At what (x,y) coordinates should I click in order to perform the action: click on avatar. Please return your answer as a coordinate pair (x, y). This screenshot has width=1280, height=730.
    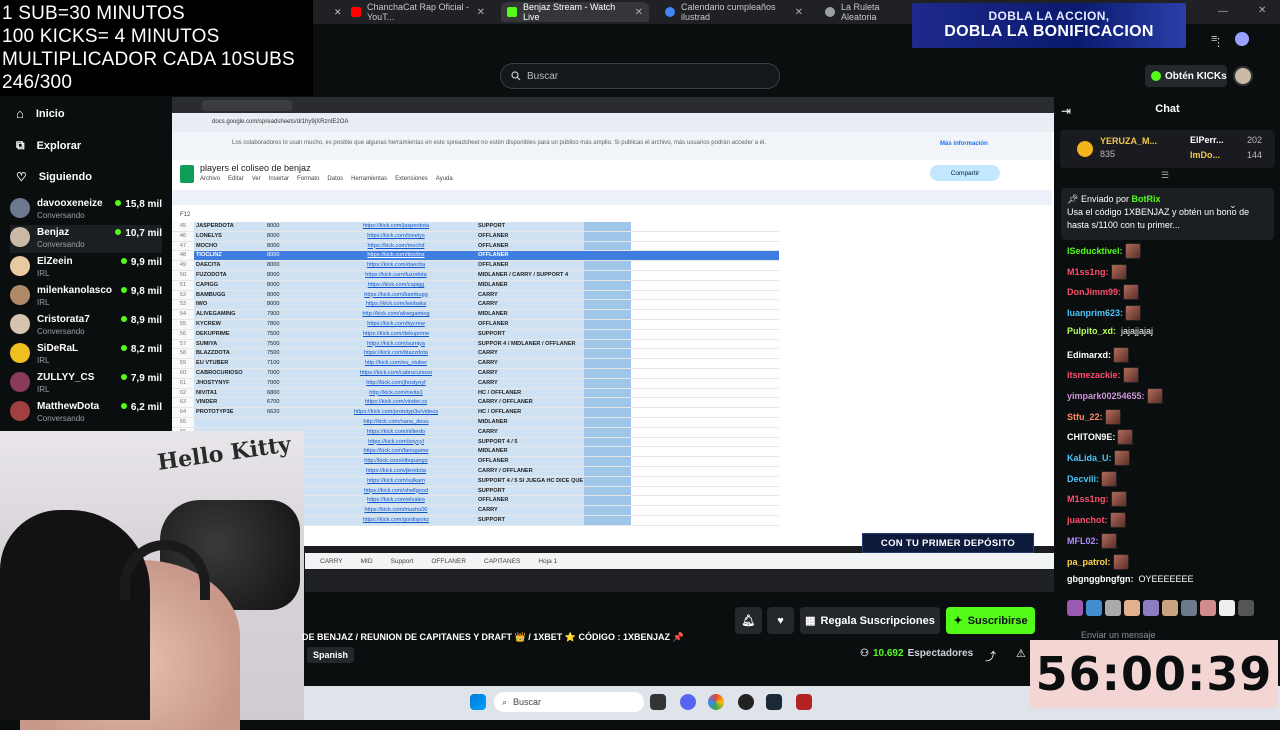
    Looking at the image, I should click on (20, 295).